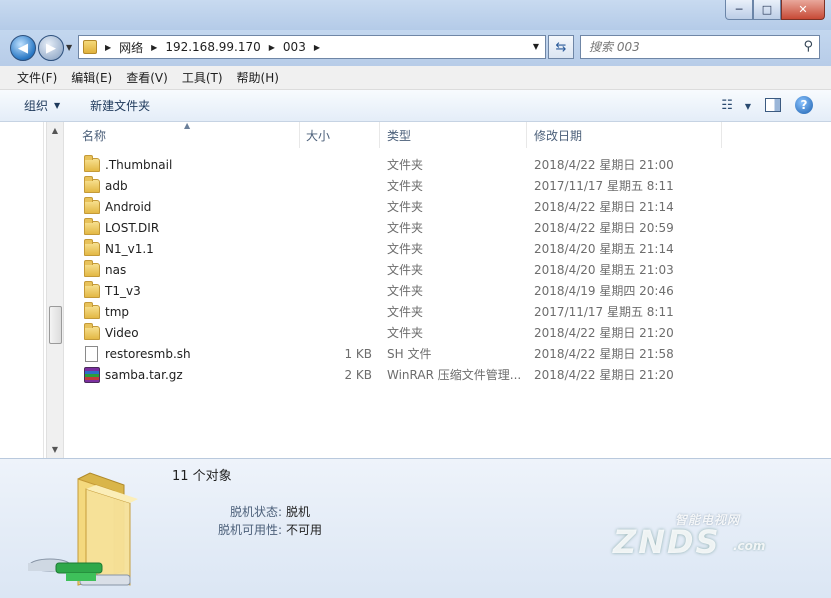  I want to click on command-bar: 组织 ▼ 新建文件夹 ☷ ▼ ?, so click(415, 106).